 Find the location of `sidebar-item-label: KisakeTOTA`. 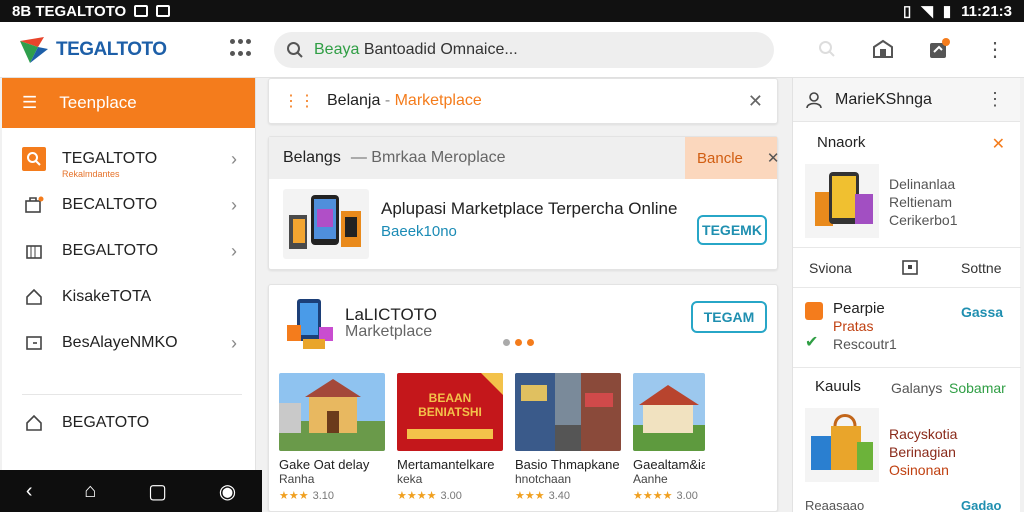

sidebar-item-label: KisakeTOTA is located at coordinates (107, 296).